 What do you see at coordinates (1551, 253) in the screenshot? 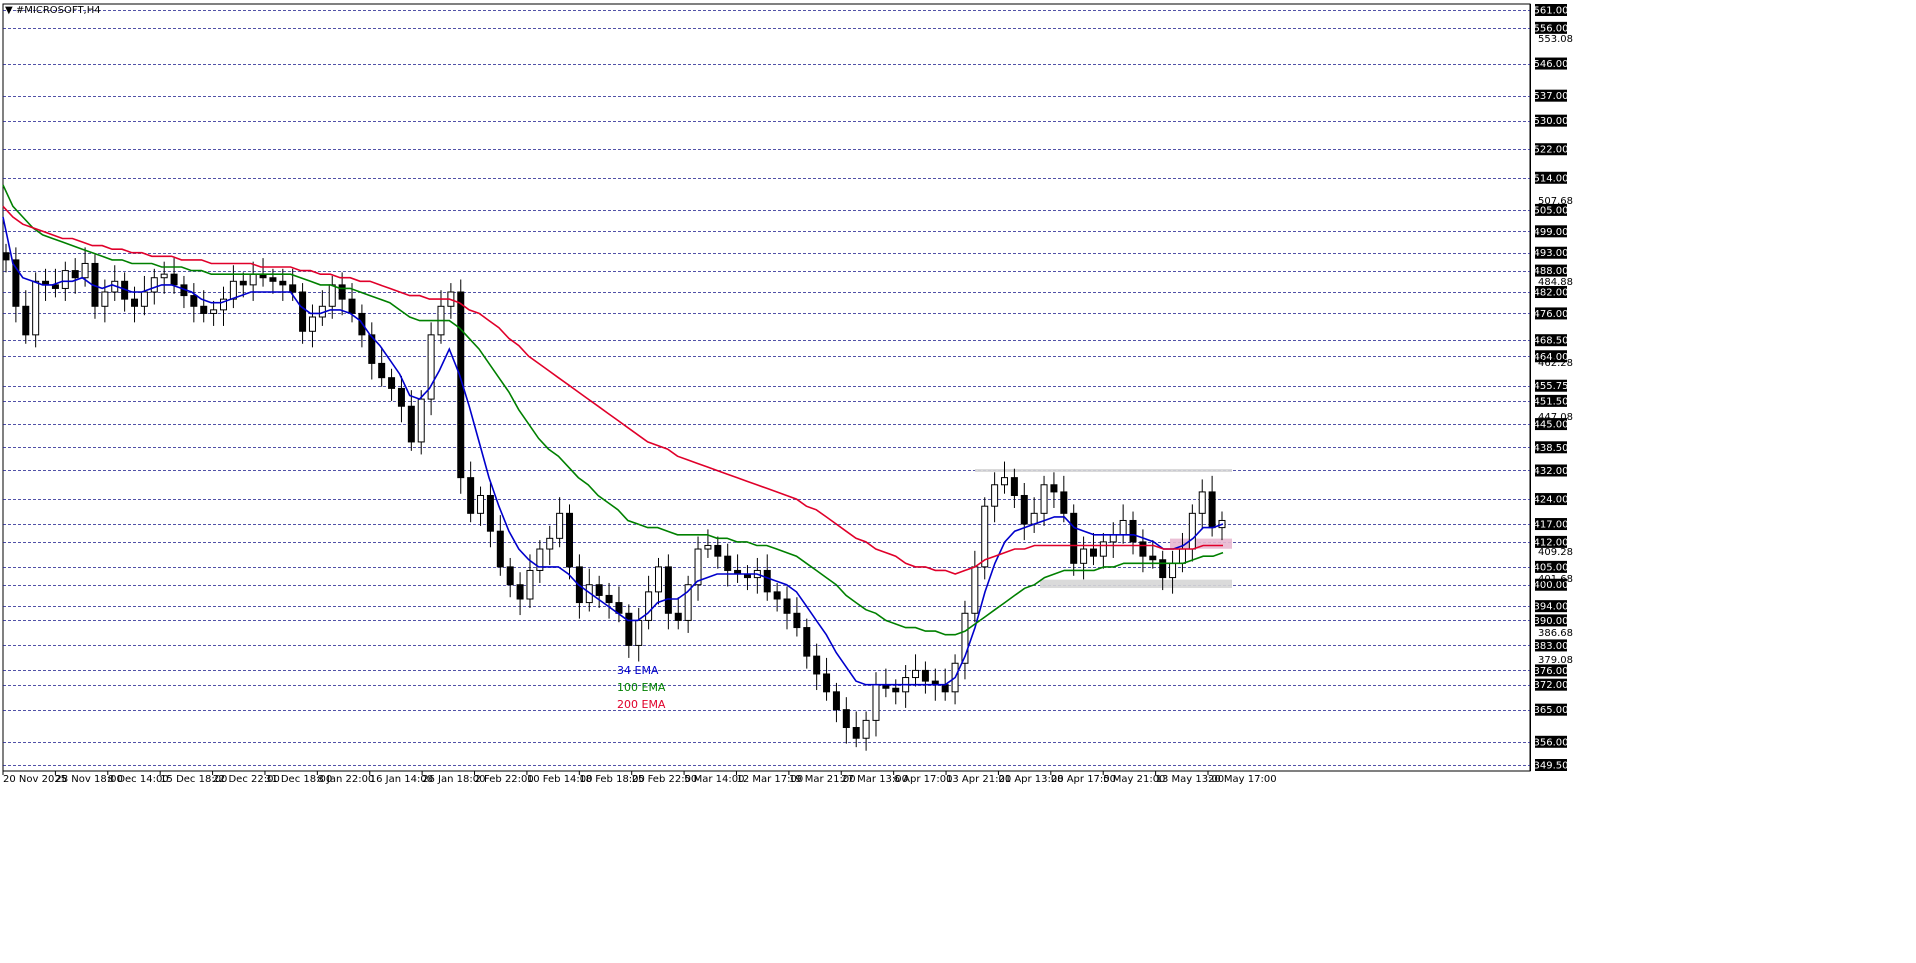
I see `price-level-label: 493.00` at bounding box center [1551, 253].